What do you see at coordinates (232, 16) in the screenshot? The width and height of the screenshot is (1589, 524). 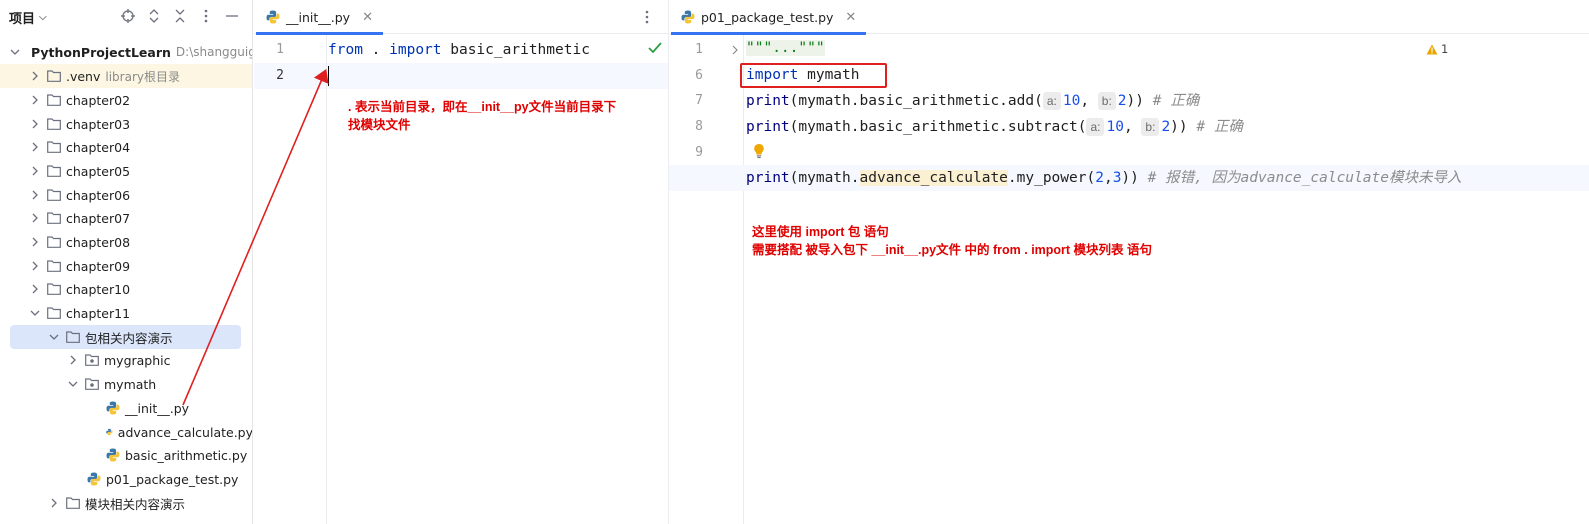 I see `hide-panel-icon` at bounding box center [232, 16].